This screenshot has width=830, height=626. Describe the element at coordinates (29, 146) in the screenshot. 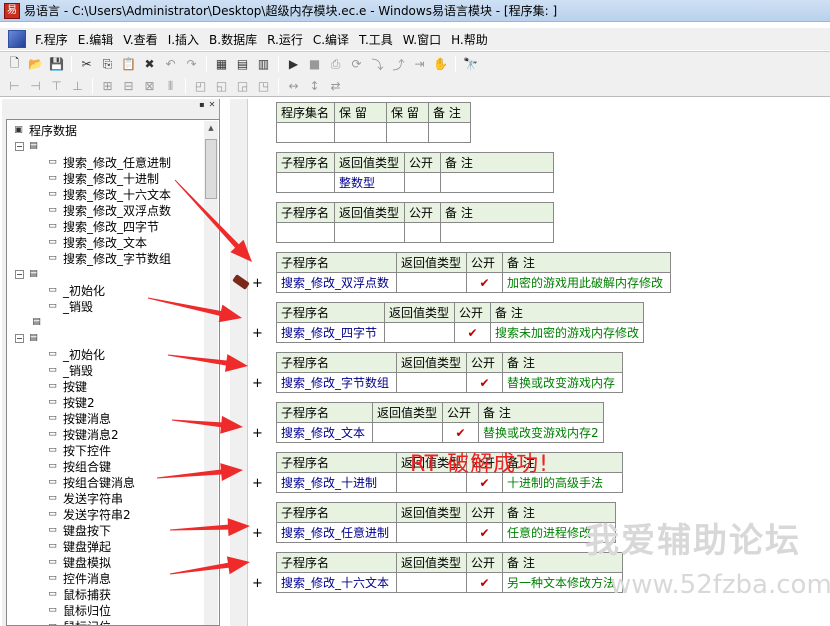

I see `tree-assembly-1: − ▤` at that location.